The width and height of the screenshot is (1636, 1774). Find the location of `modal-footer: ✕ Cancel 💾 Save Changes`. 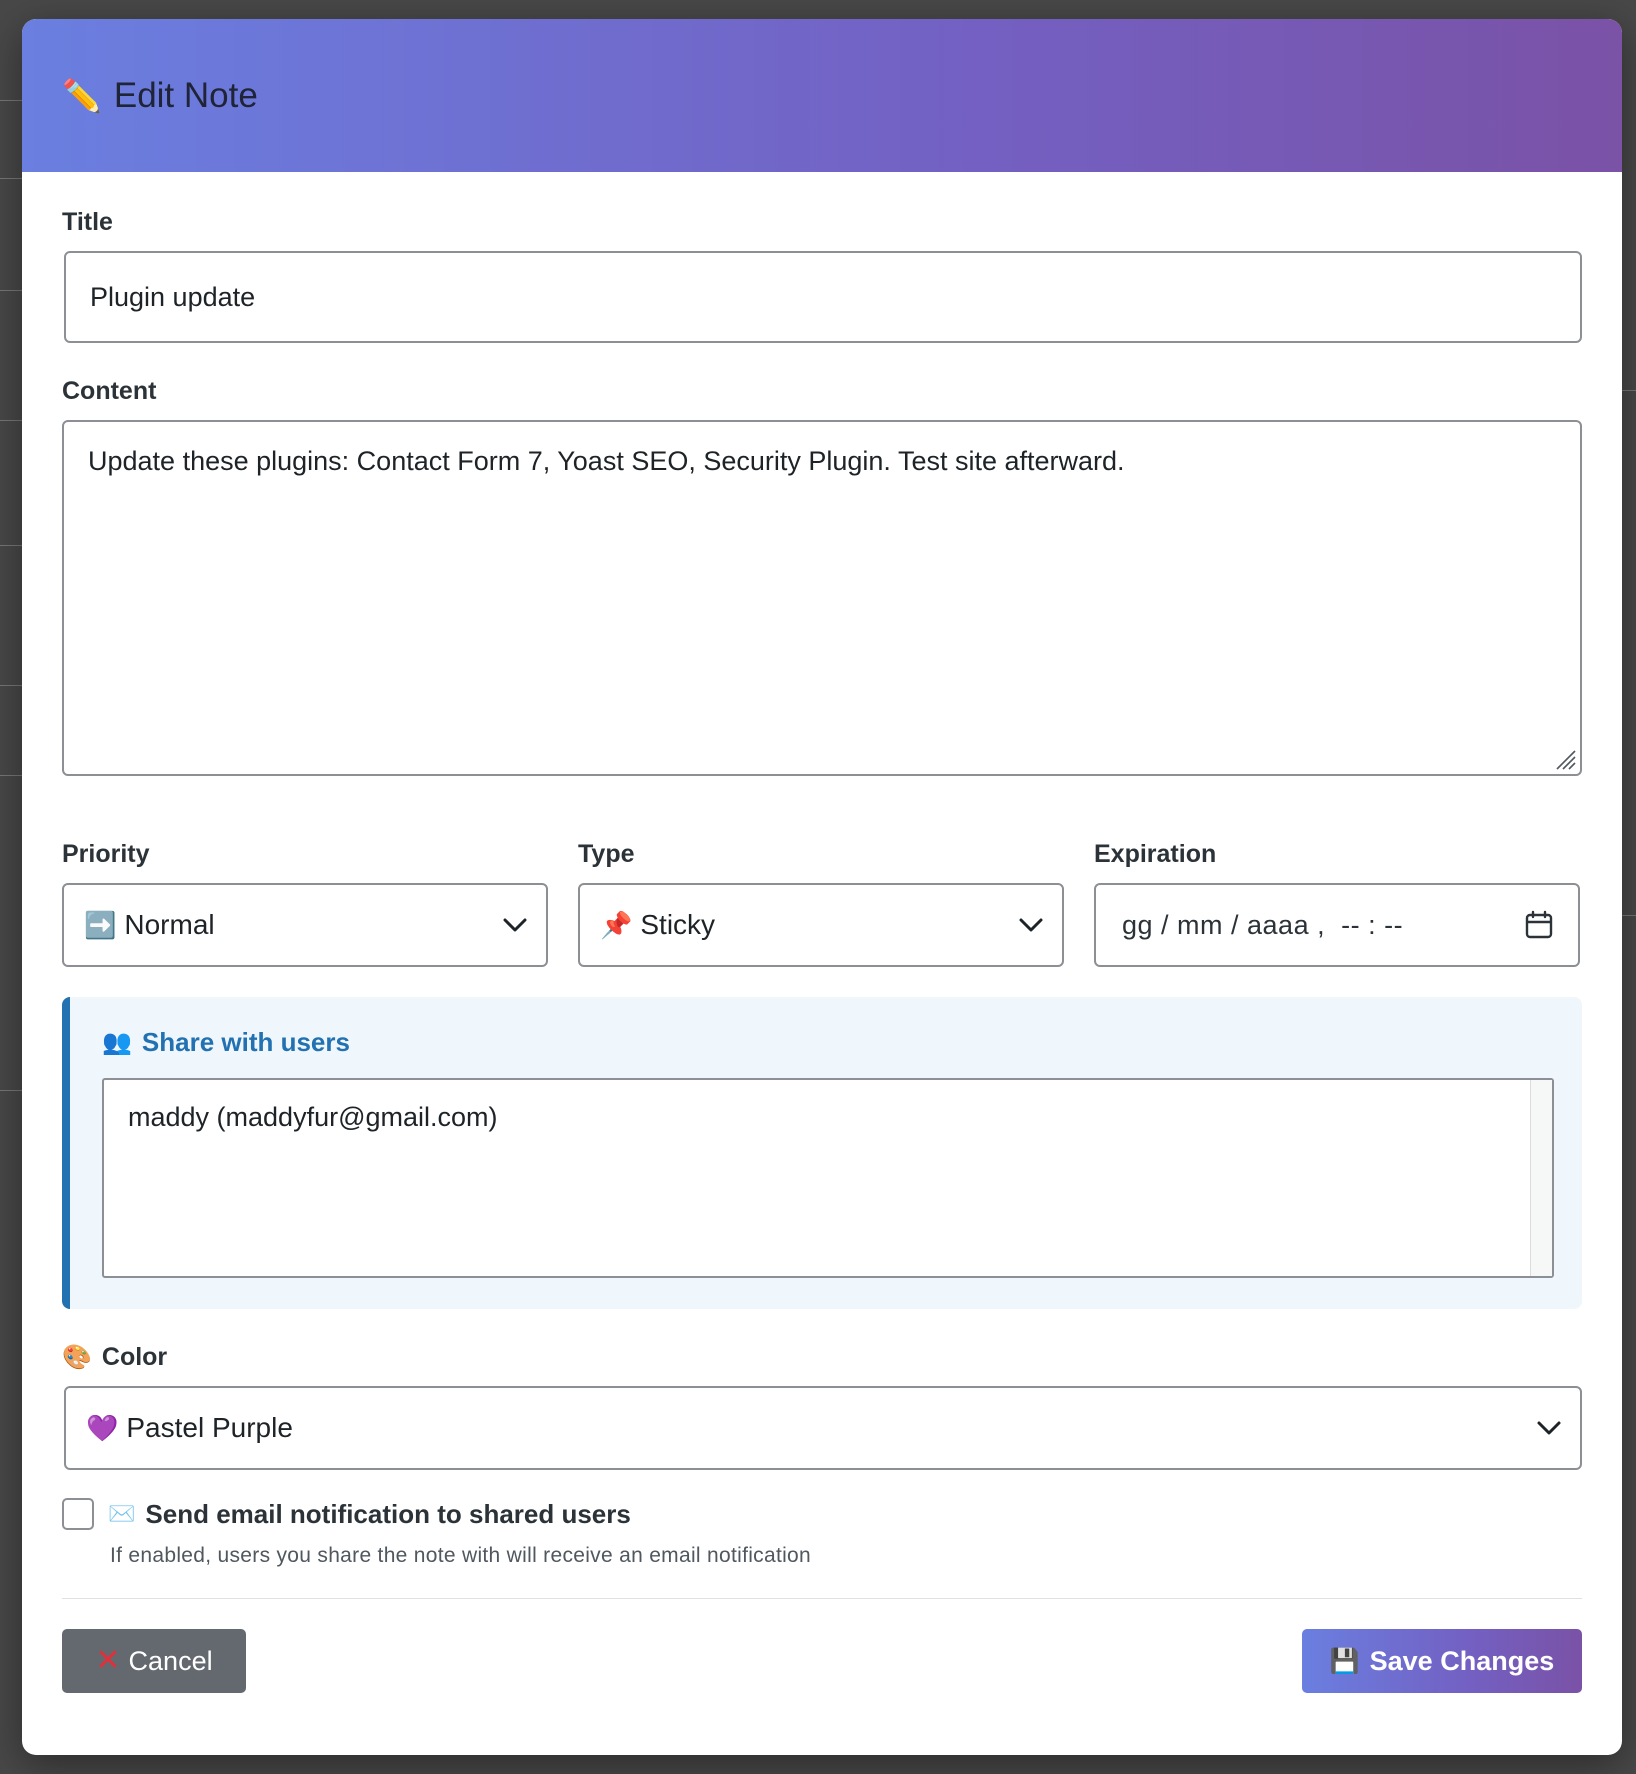

modal-footer: ✕ Cancel 💾 Save Changes is located at coordinates (822, 1661).